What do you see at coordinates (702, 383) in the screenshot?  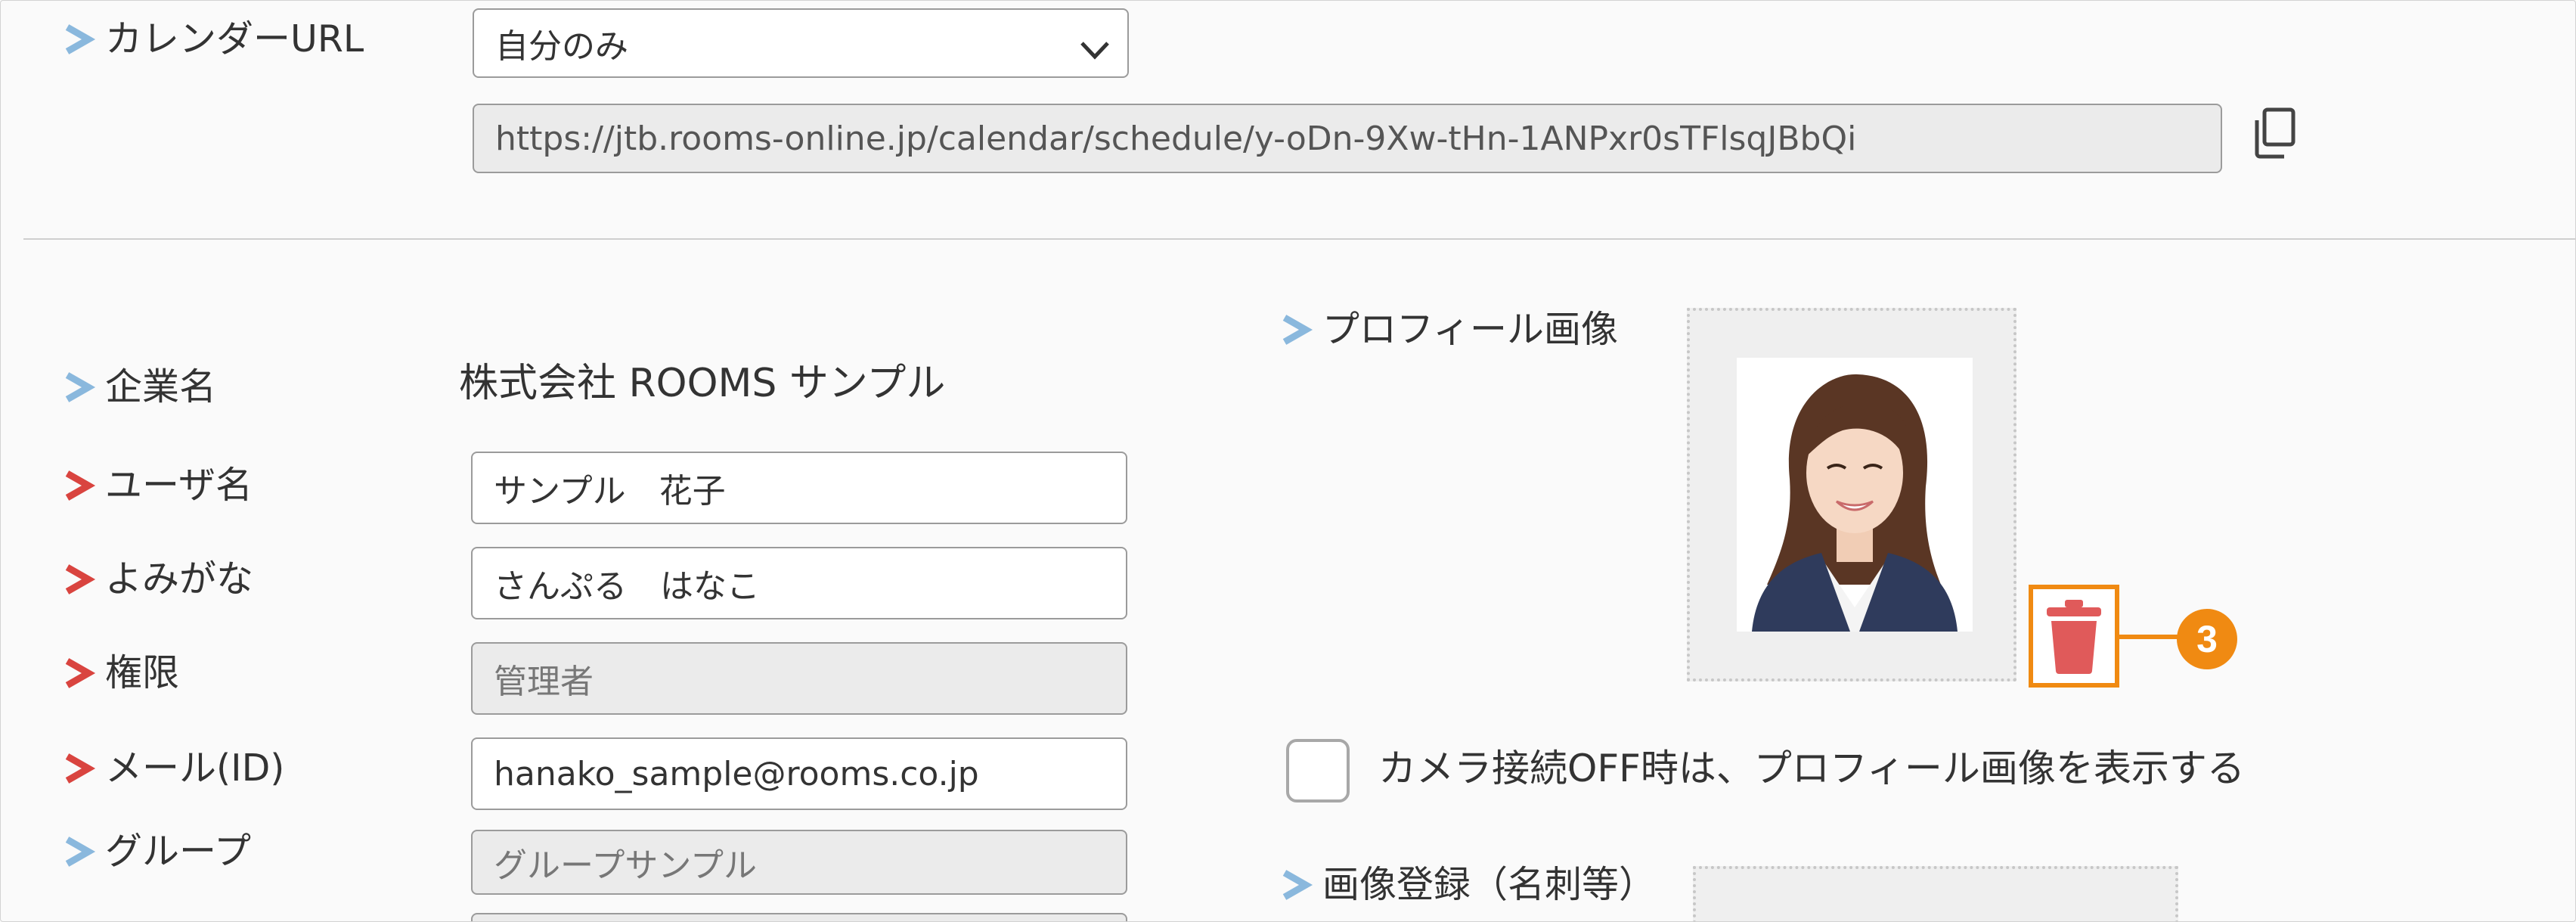 I see `company-value: 株式会社 ROOMS サンプル` at bounding box center [702, 383].